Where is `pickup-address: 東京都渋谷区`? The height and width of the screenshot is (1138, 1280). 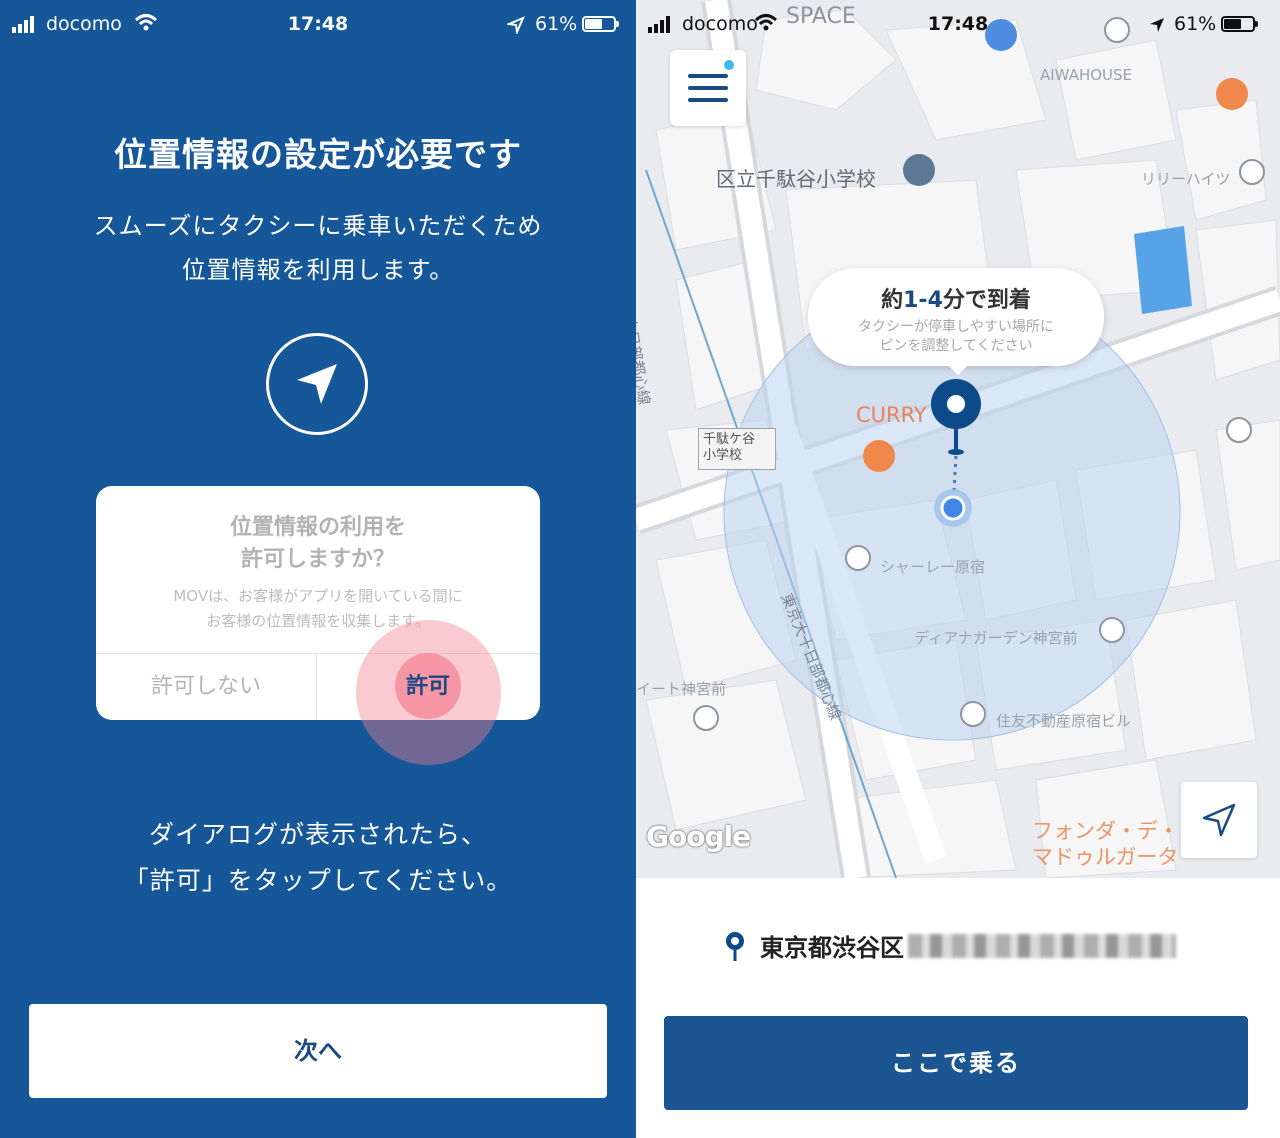
pickup-address: 東京都渋谷区 is located at coordinates (950, 945).